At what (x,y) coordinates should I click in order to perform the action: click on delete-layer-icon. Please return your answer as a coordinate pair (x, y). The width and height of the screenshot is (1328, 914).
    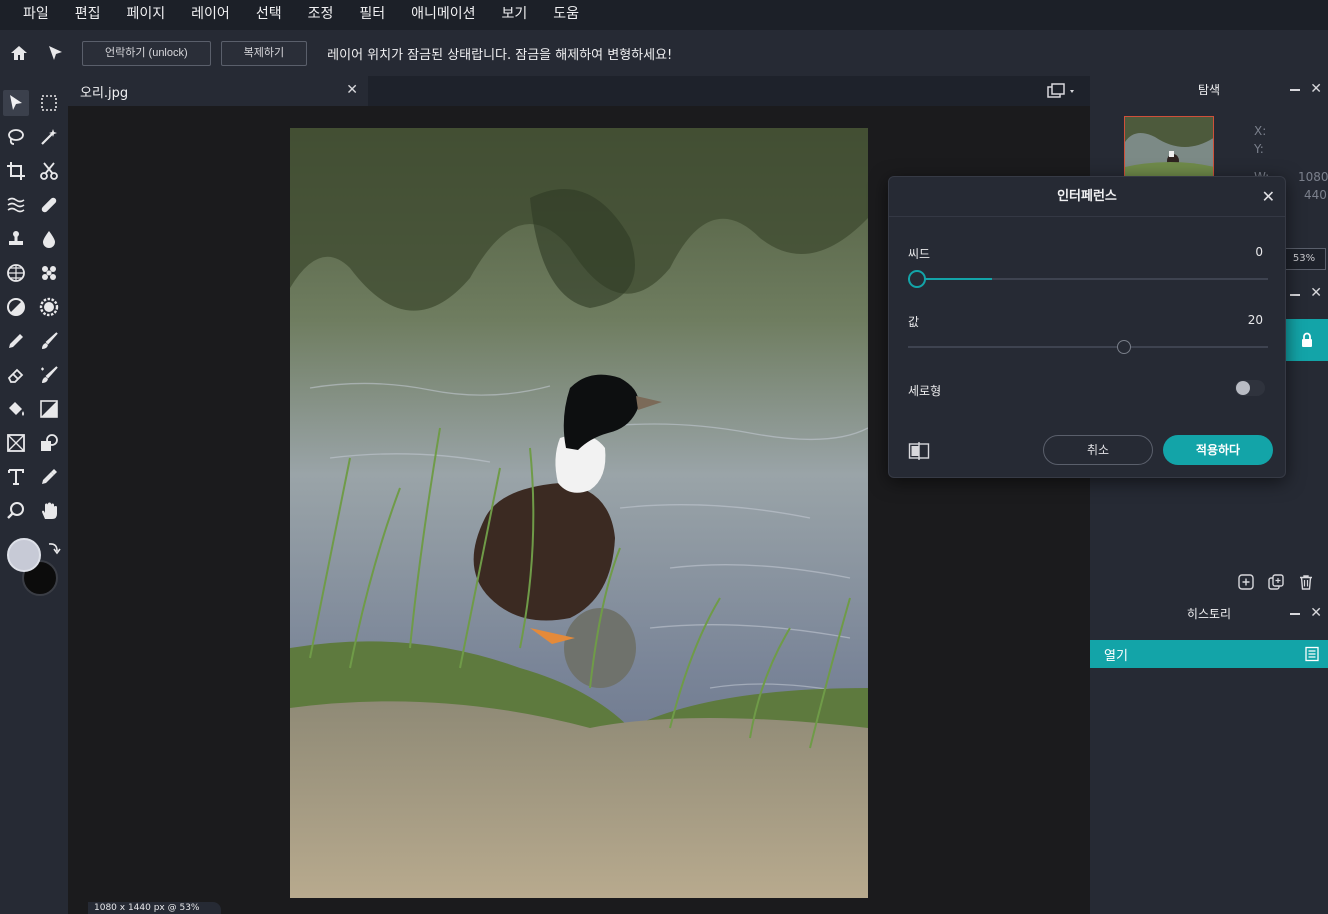
    Looking at the image, I should click on (1306, 582).